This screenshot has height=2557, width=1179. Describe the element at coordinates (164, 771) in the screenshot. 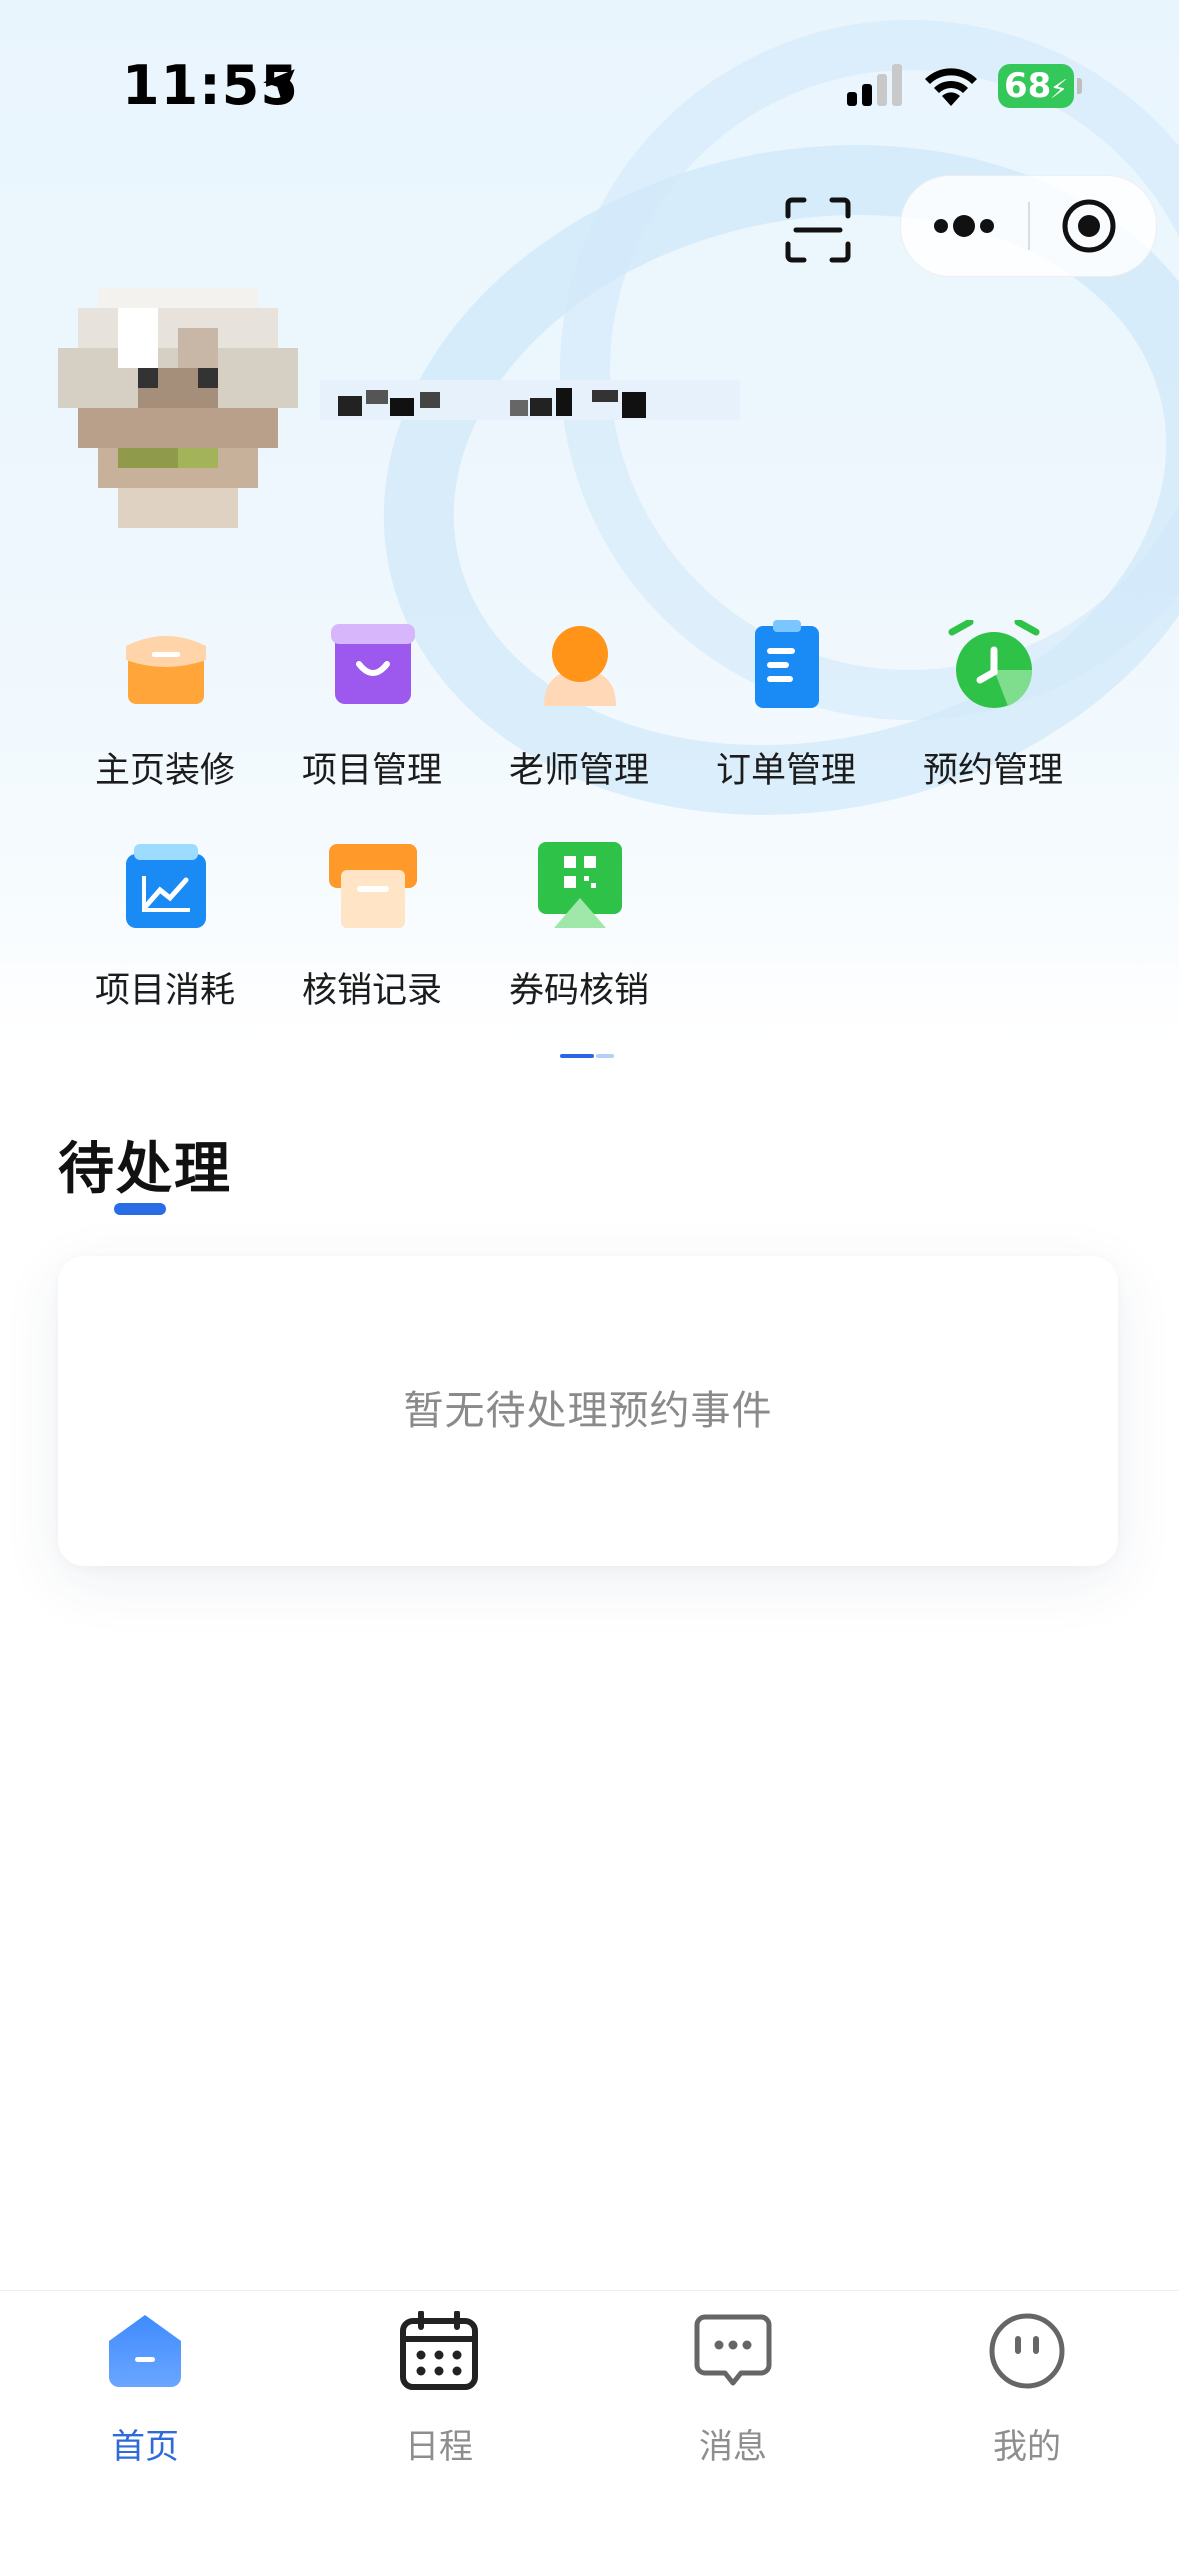

I see `menu-label: 主页装修` at that location.